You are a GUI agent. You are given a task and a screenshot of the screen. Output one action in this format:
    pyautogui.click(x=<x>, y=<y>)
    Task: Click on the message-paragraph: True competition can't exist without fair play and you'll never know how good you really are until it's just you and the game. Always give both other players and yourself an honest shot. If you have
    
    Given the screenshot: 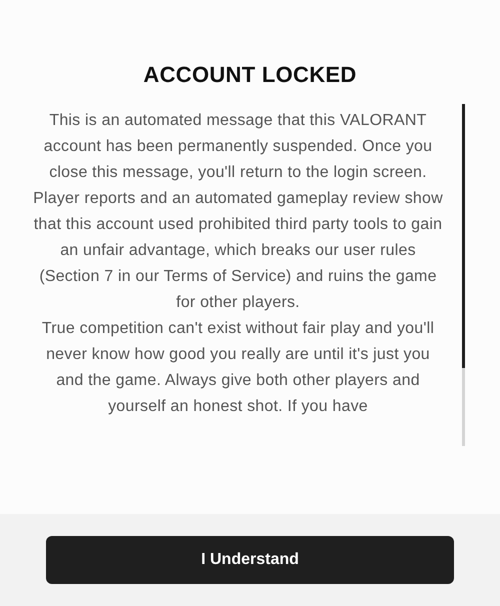 What is the action you would take?
    pyautogui.click(x=238, y=368)
    